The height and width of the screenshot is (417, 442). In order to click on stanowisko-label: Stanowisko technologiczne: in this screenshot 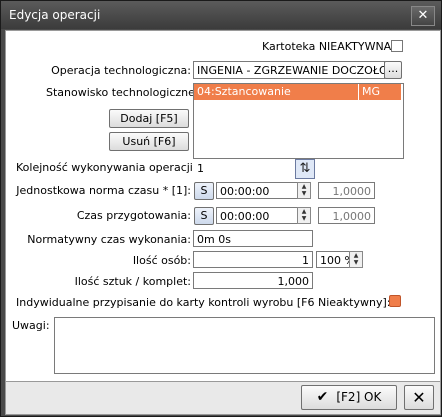, I will do `click(122, 92)`.